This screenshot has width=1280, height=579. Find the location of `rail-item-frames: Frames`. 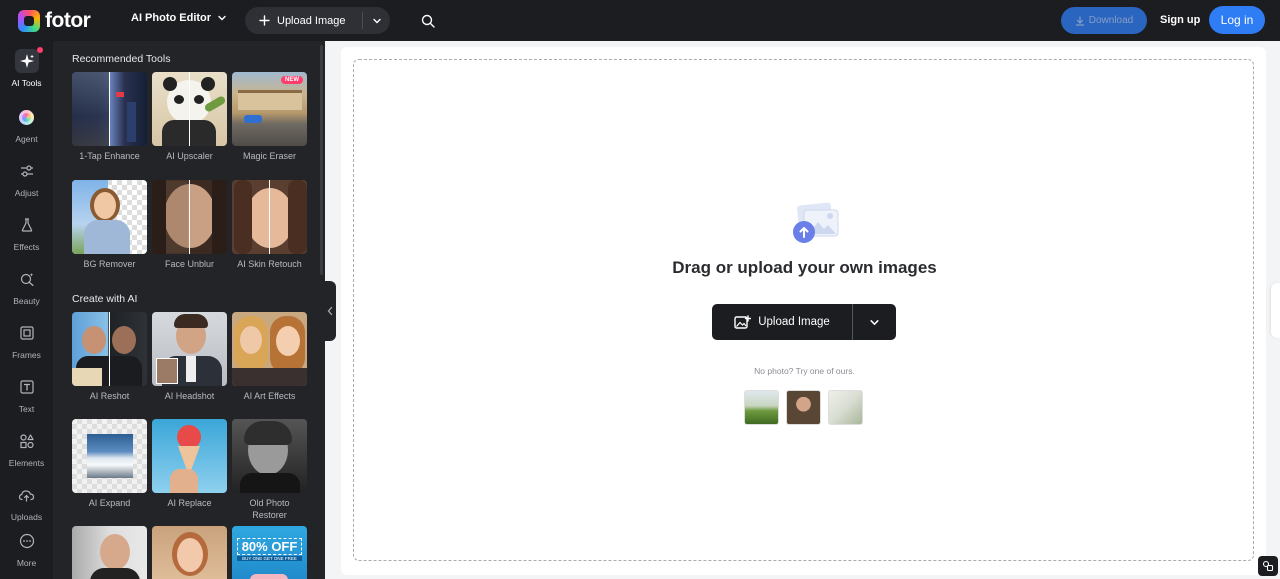

rail-item-frames: Frames is located at coordinates (26, 340).